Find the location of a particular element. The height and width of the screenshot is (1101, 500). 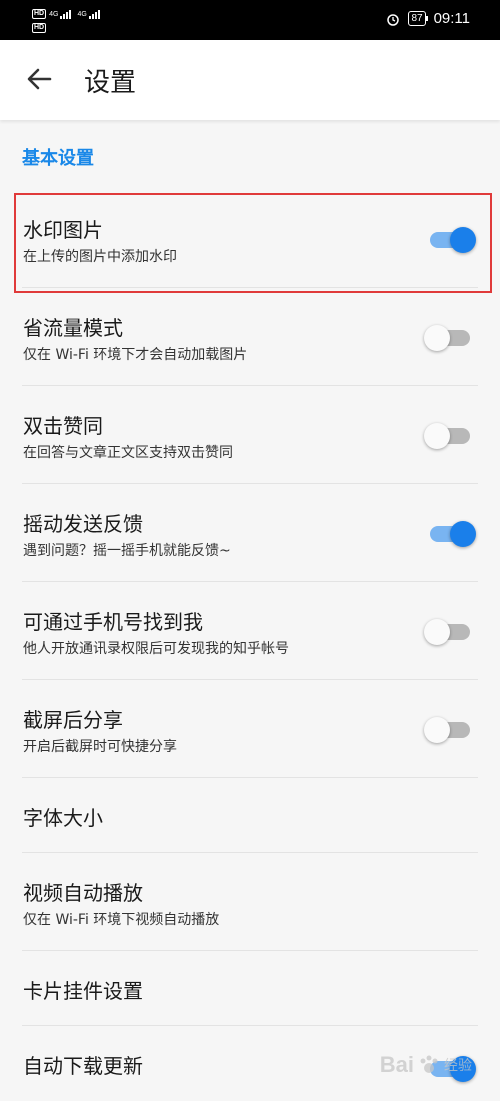

setting-font-size: 字体大小 is located at coordinates (250, 815).